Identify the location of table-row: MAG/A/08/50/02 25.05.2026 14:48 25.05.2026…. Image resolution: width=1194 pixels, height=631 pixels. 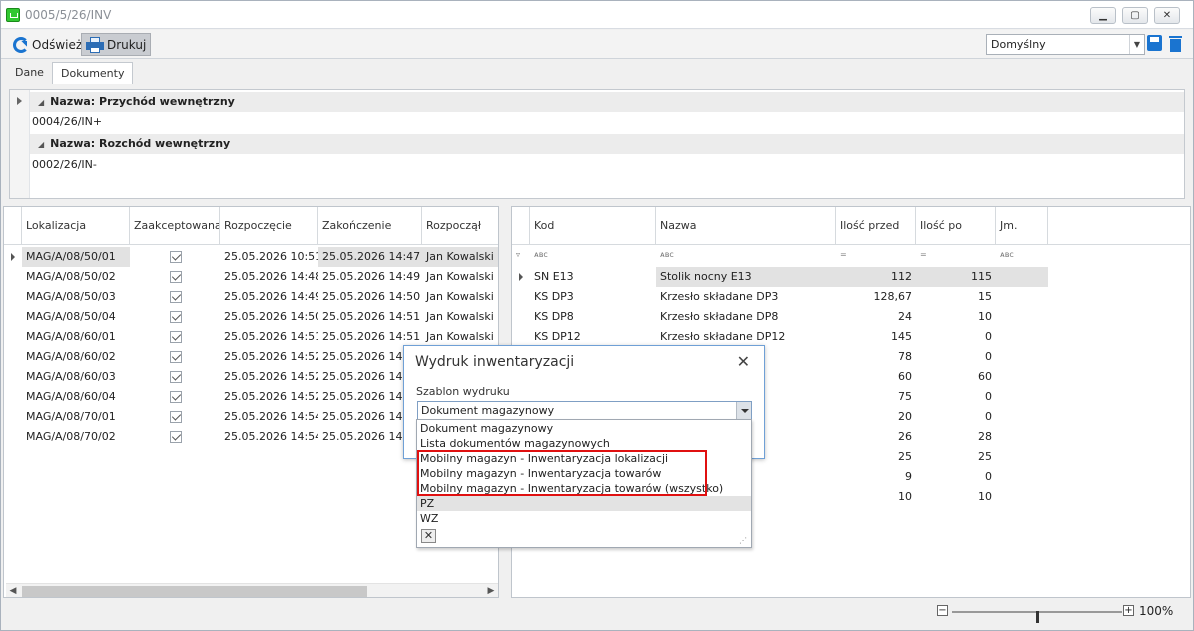
(251, 277).